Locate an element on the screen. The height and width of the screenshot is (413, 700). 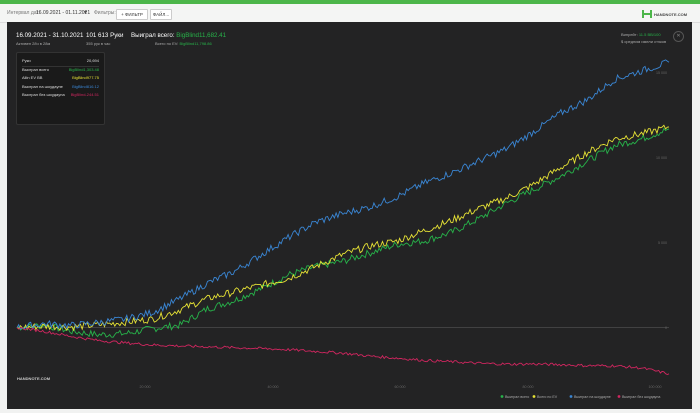
x-tick-label: 60 000 is located at coordinates (400, 387).